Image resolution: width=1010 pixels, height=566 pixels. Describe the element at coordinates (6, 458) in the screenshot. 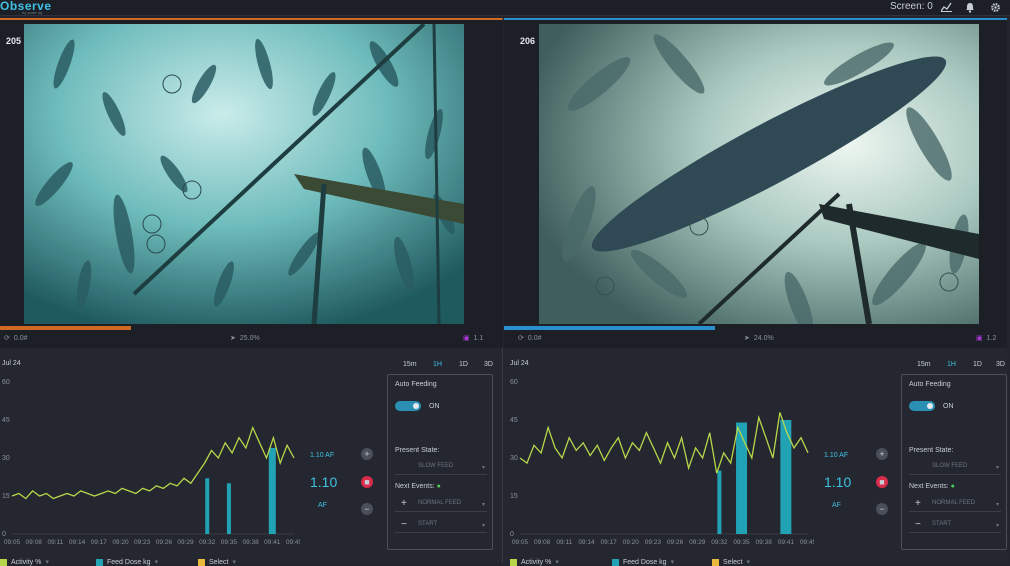

I see `y-tick-label: 30` at that location.